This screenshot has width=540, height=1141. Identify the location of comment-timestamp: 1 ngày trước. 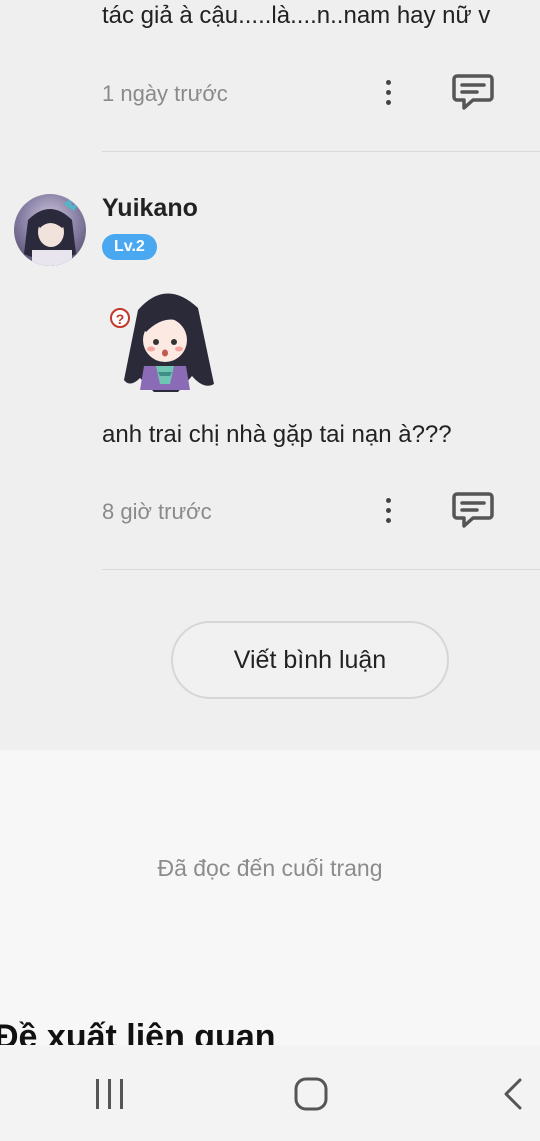
(165, 93).